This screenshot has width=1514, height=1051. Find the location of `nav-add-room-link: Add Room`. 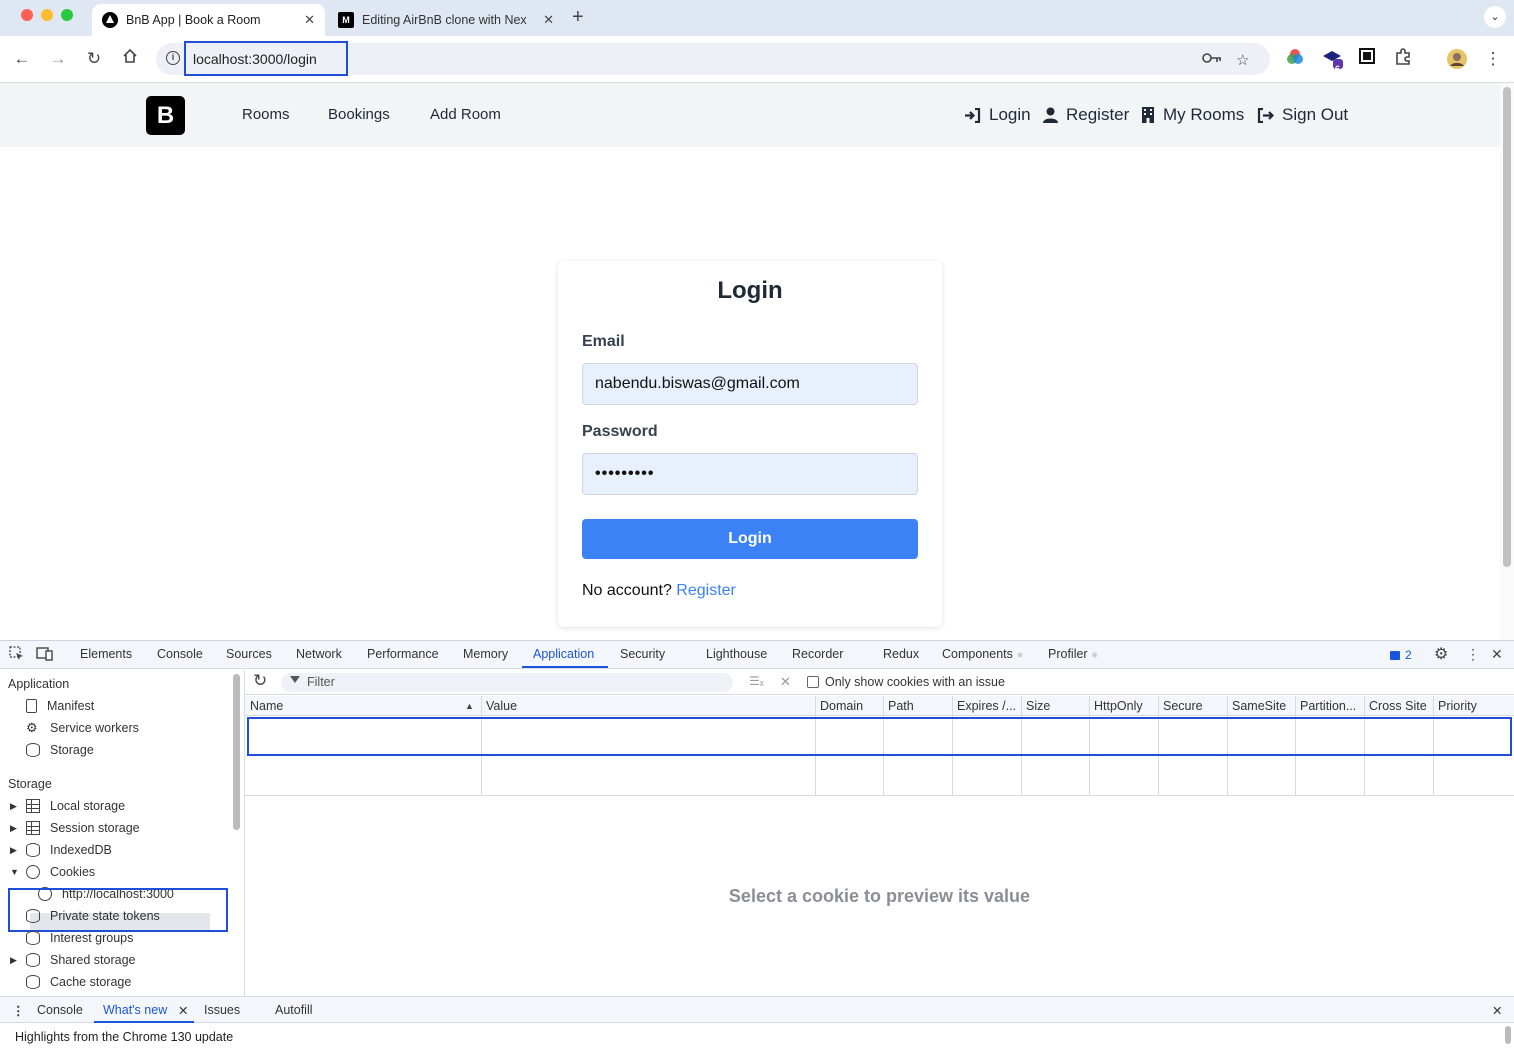

nav-add-room-link: Add Room is located at coordinates (465, 114).